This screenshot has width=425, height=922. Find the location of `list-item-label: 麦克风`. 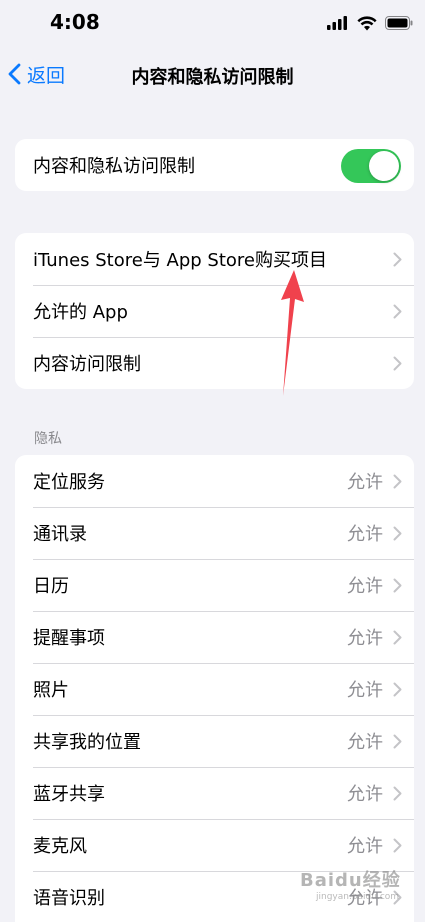

list-item-label: 麦克风 is located at coordinates (60, 846).